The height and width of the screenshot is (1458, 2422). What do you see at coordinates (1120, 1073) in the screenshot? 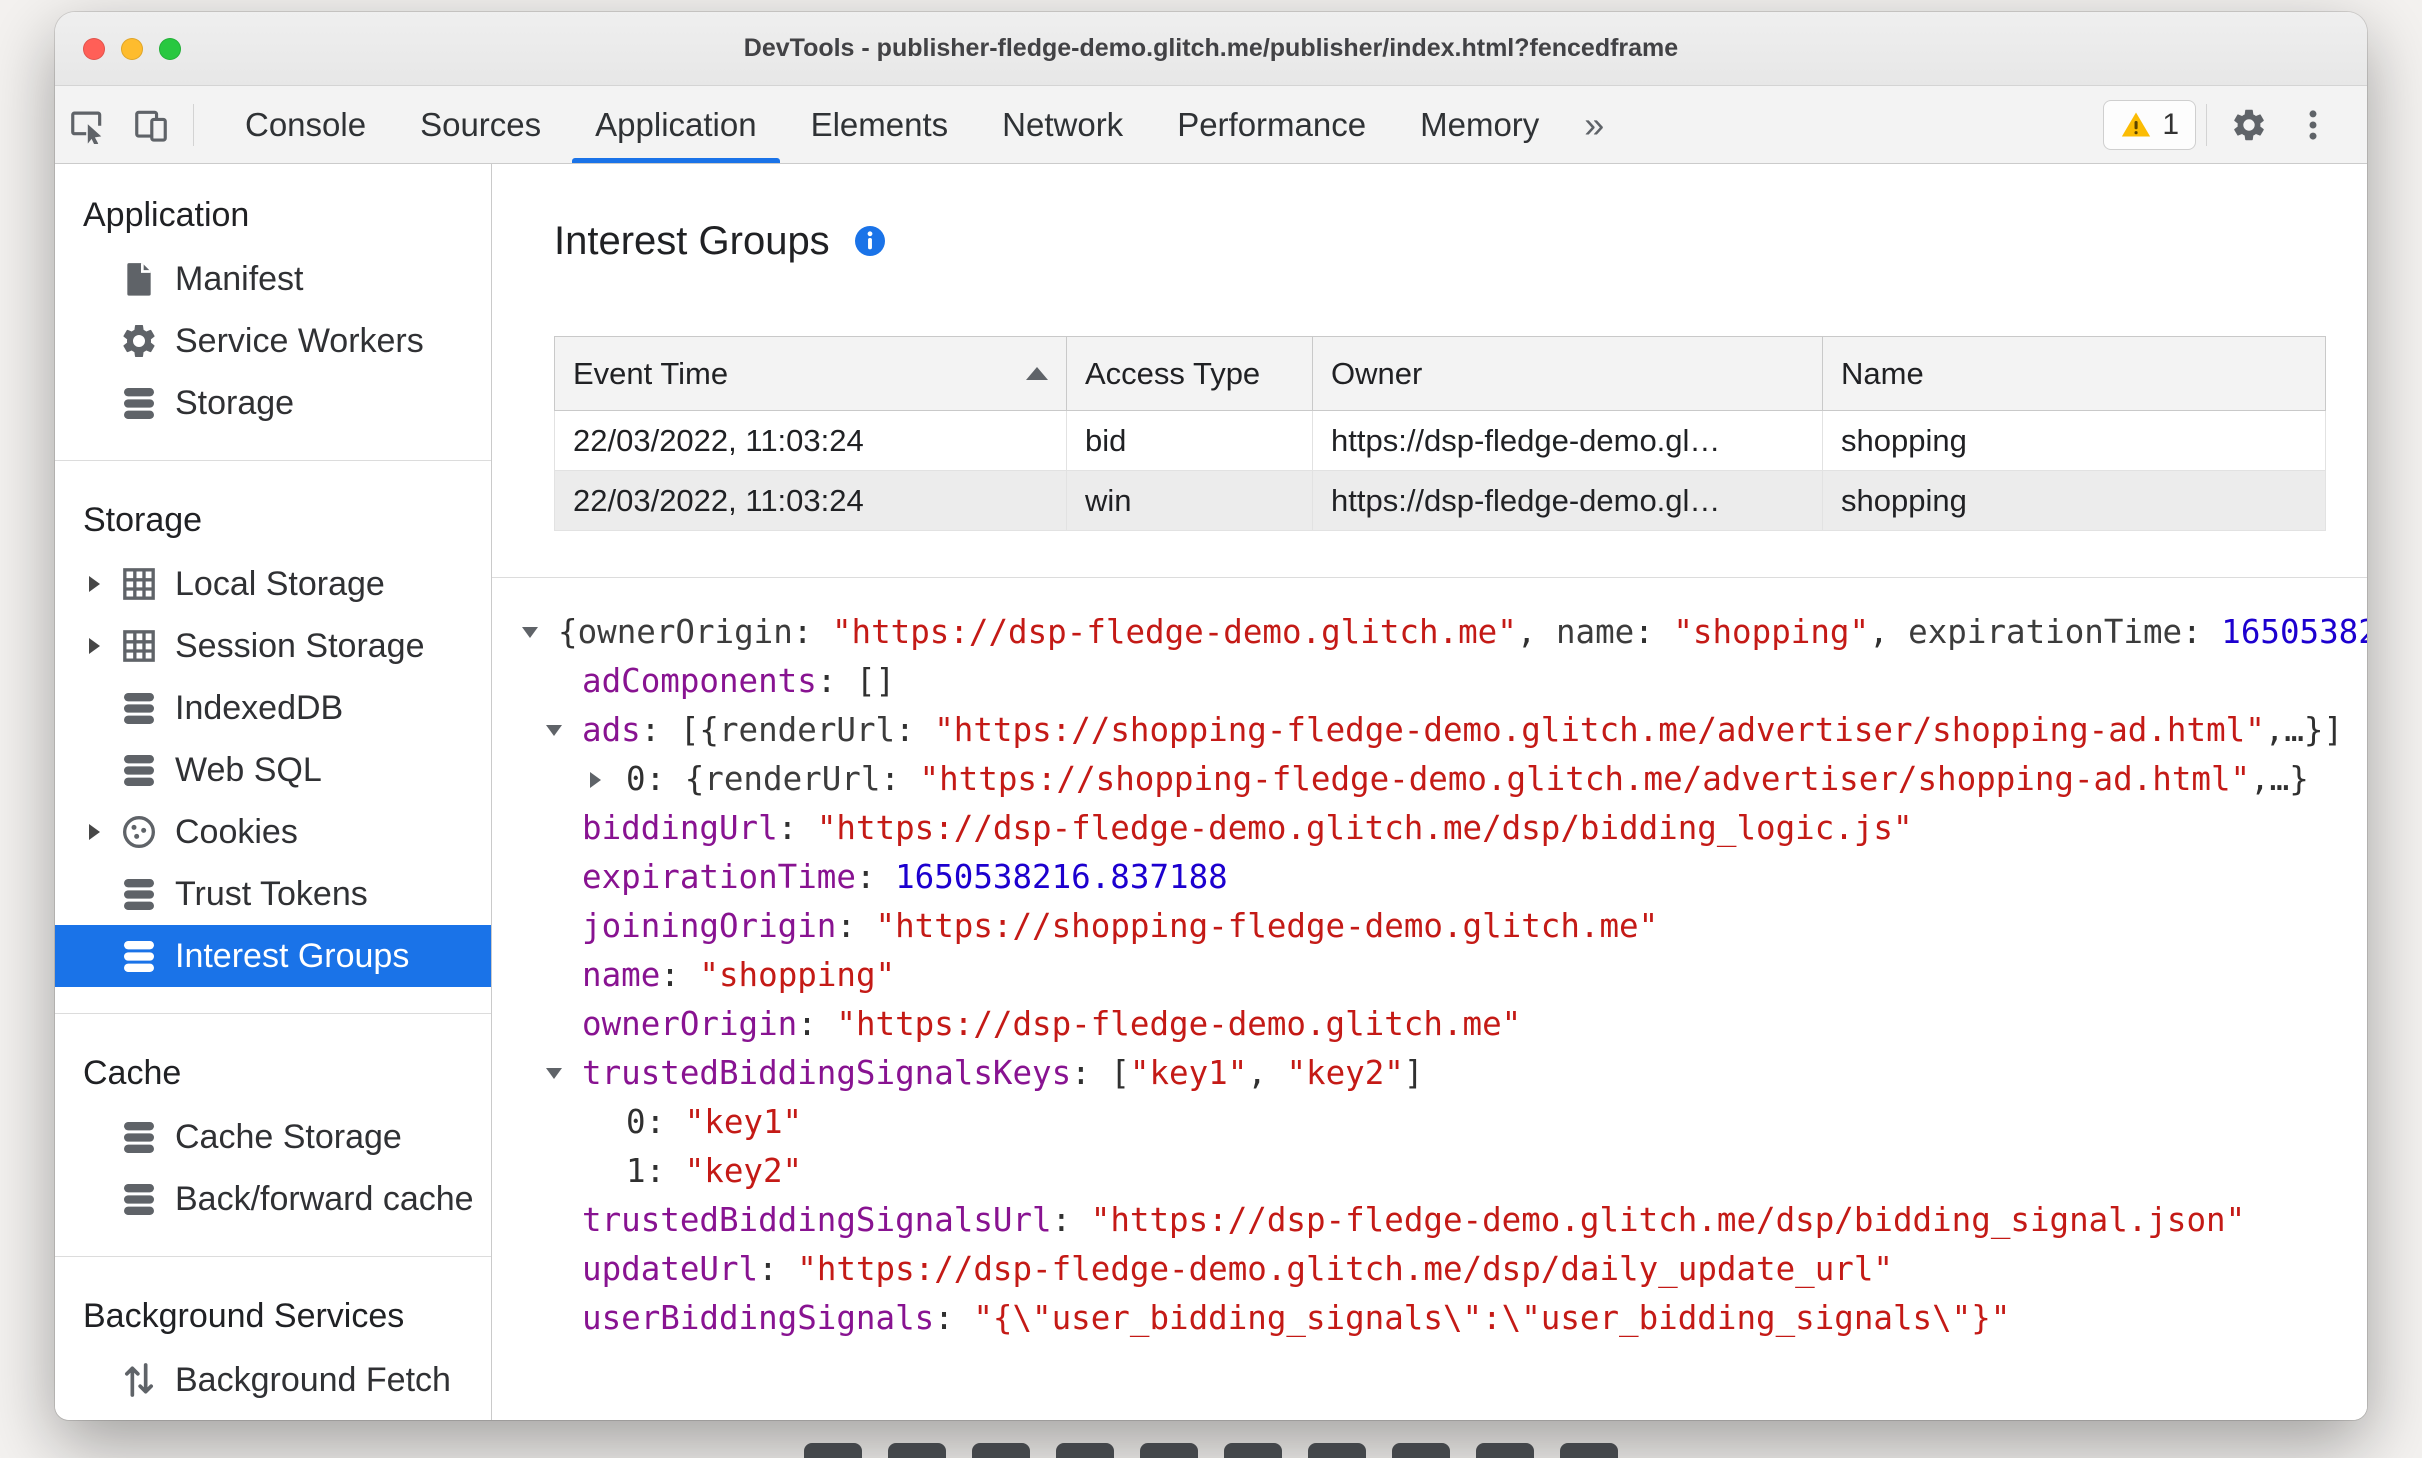
I see `tree-token-p: [` at bounding box center [1120, 1073].